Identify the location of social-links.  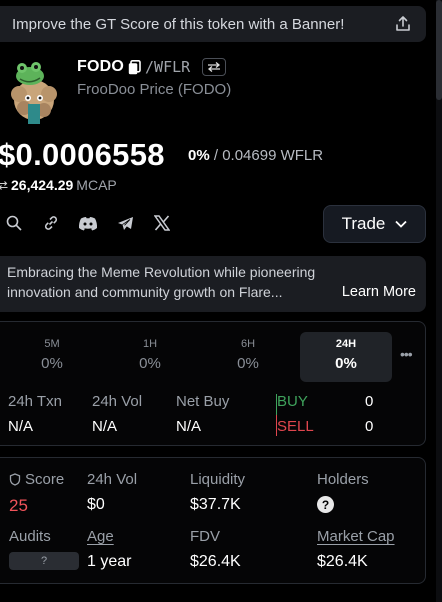
(88, 223).